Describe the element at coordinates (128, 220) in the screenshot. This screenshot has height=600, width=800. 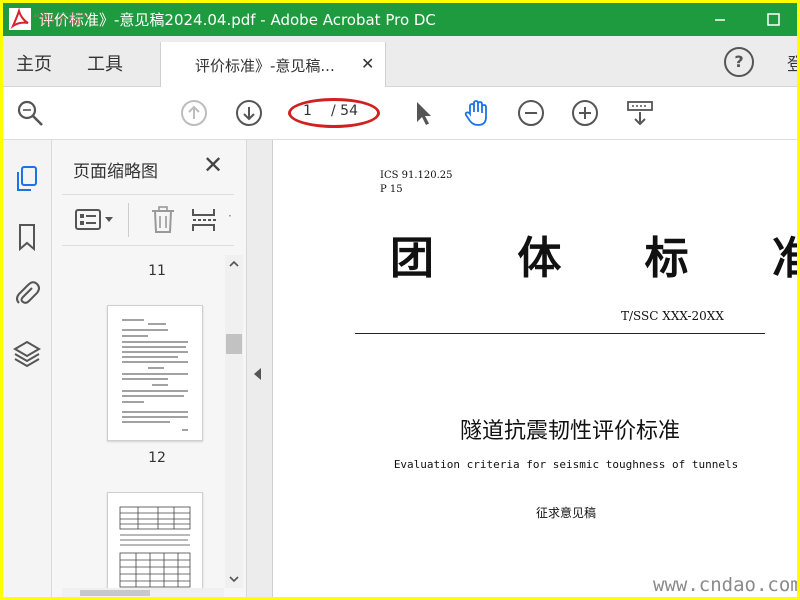
I see `toolbar-divider` at that location.